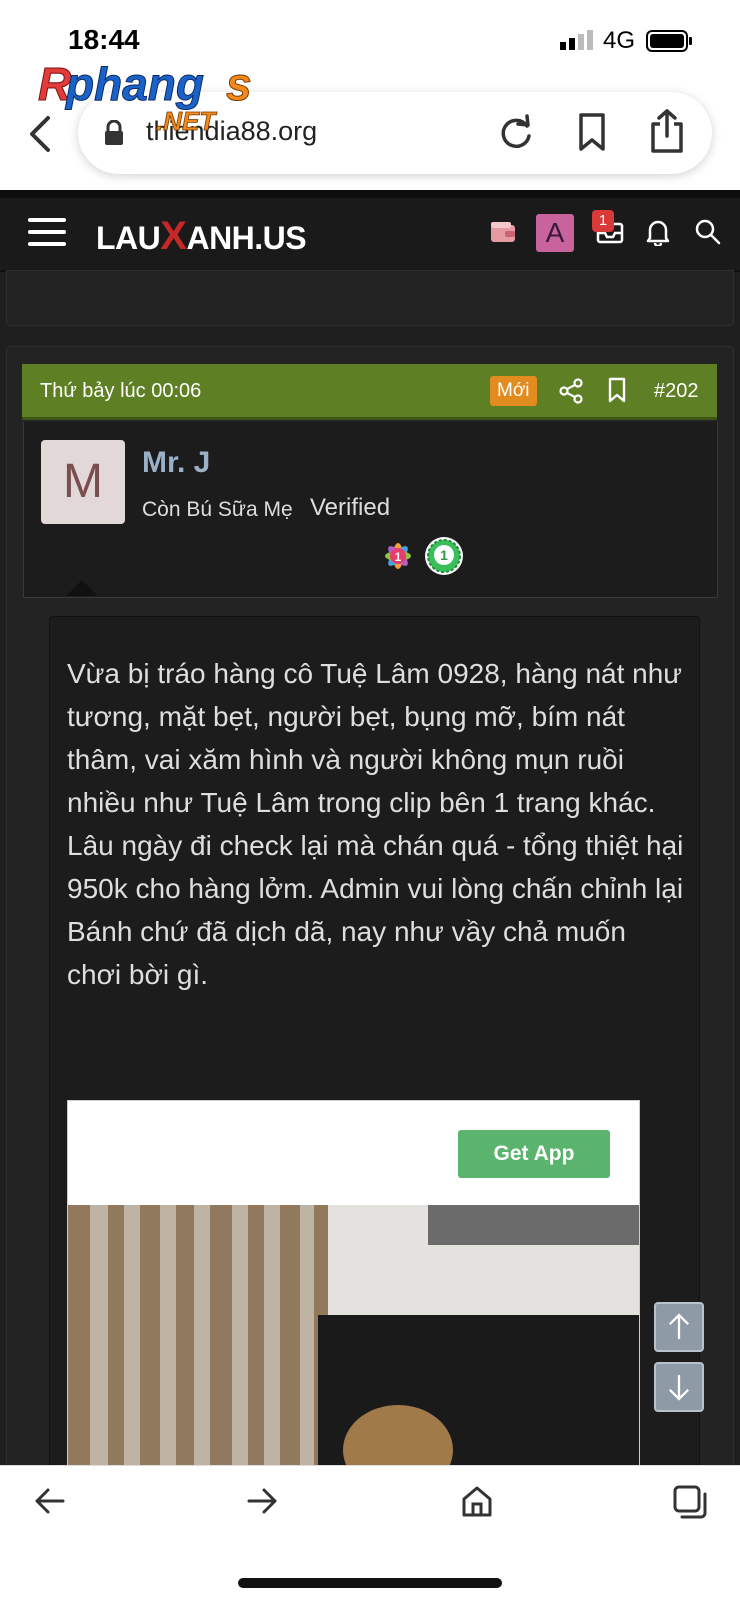 The width and height of the screenshot is (740, 1600). I want to click on hamburger-menu-icon, so click(47, 232).